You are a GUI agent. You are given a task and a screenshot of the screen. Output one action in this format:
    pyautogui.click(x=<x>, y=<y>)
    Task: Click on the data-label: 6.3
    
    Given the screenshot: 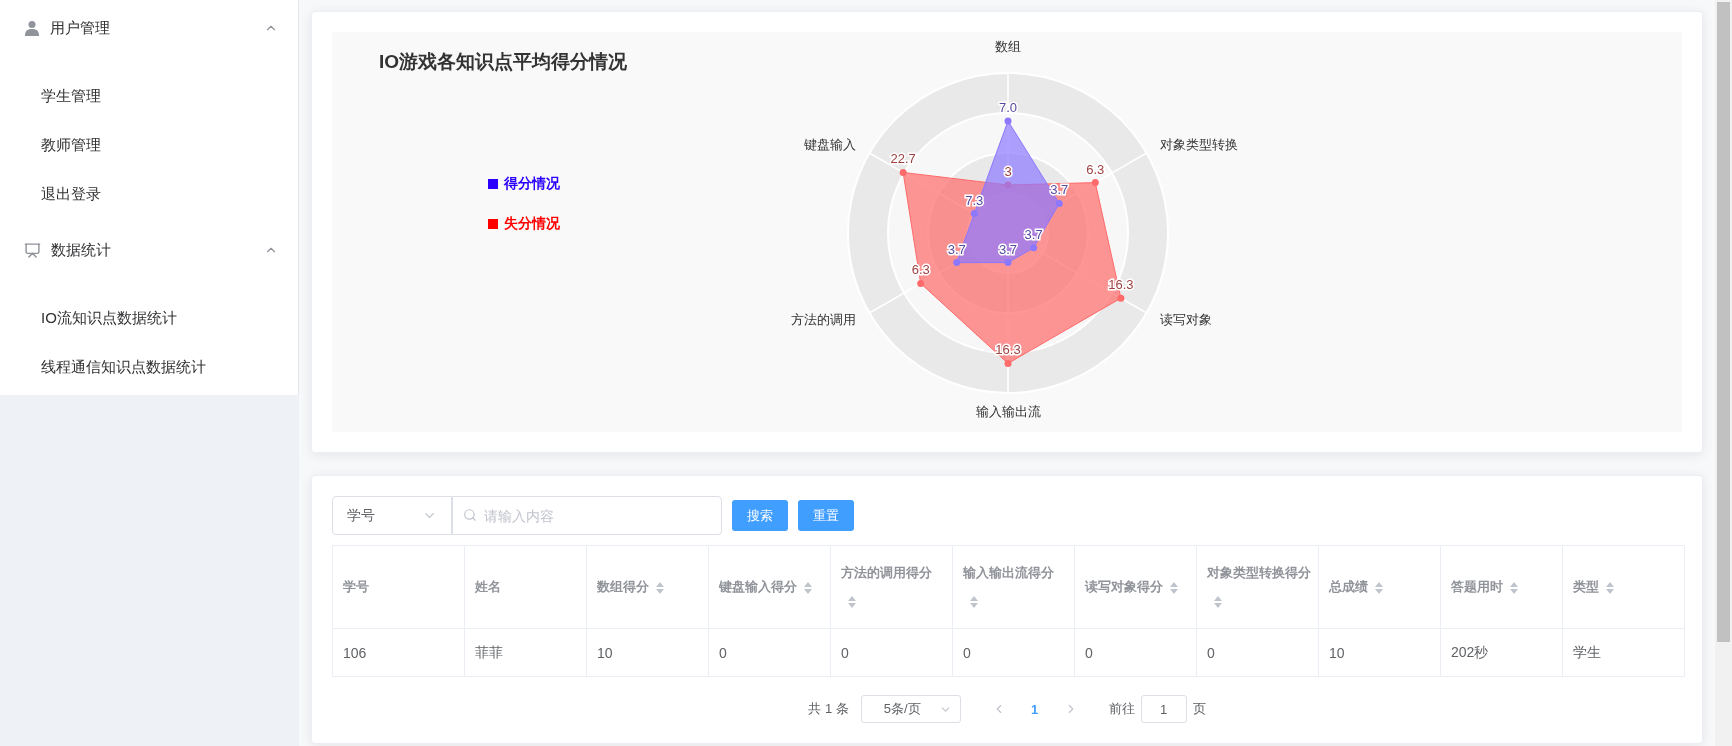 What is the action you would take?
    pyautogui.click(x=1095, y=169)
    